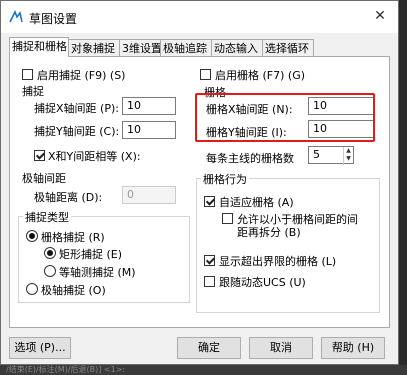 The height and width of the screenshot is (375, 407). Describe the element at coordinates (97, 272) in the screenshot. I see `iso-snap-label: 等轴测捕捉 (M)` at that location.